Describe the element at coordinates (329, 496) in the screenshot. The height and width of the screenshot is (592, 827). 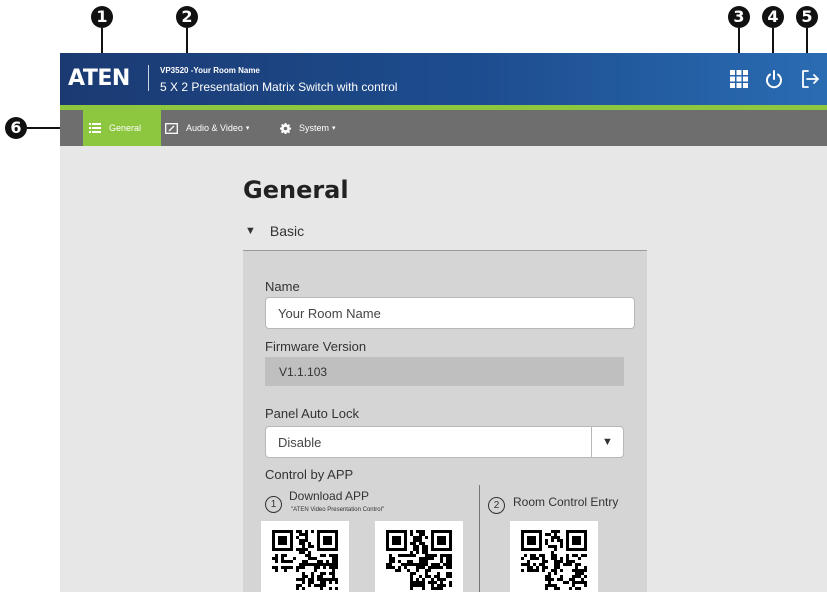
I see `download-app-title: Download APP` at that location.